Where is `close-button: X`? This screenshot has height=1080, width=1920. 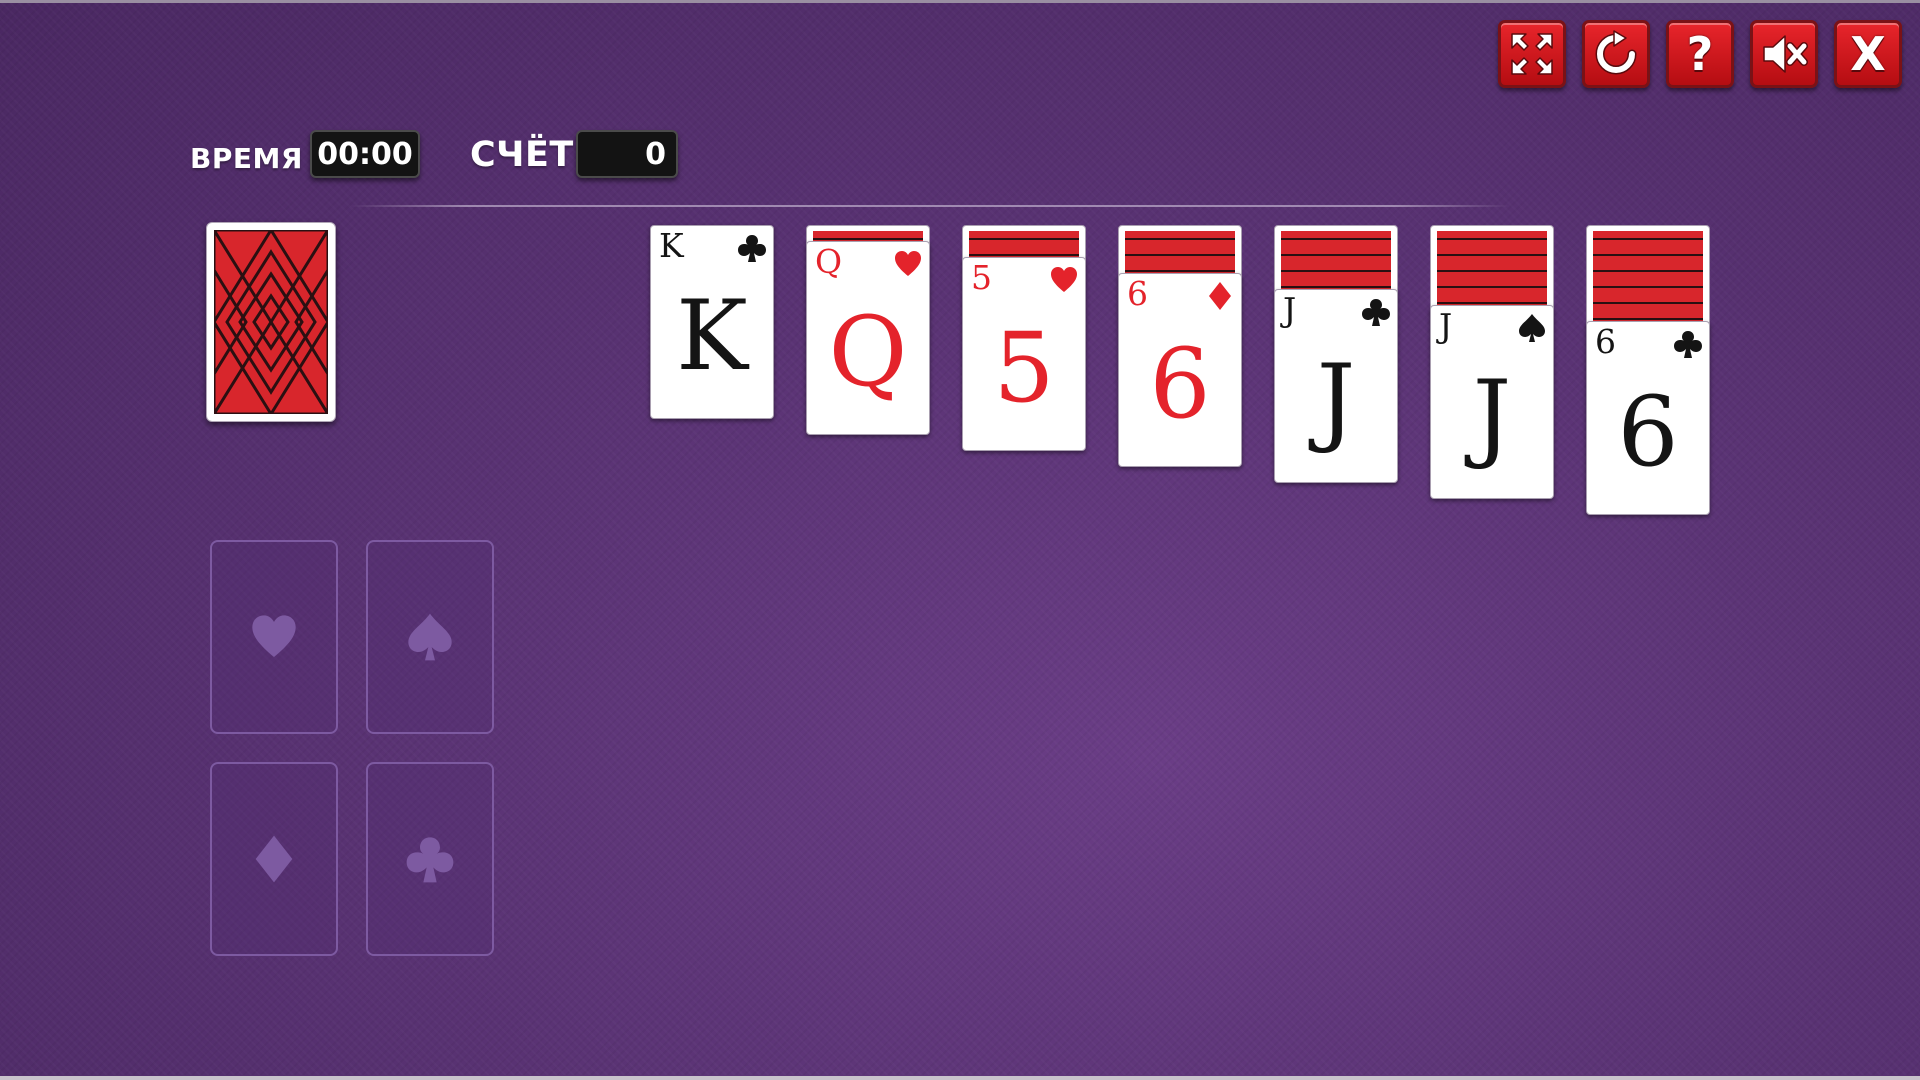 close-button: X is located at coordinates (1868, 54).